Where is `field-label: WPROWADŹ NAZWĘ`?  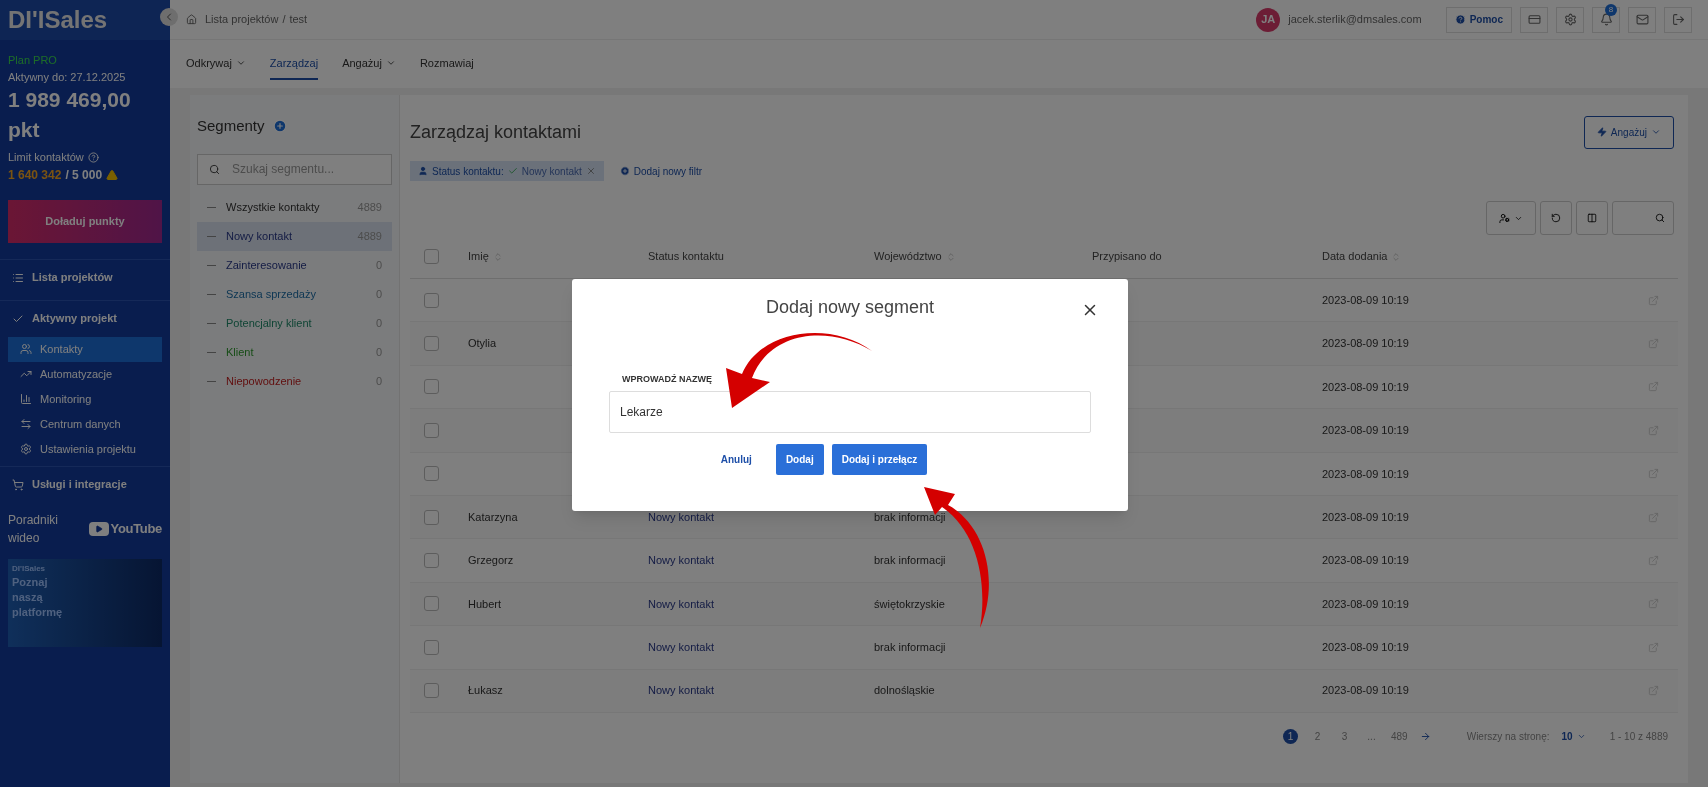 field-label: WPROWADŹ NAZWĘ is located at coordinates (667, 379).